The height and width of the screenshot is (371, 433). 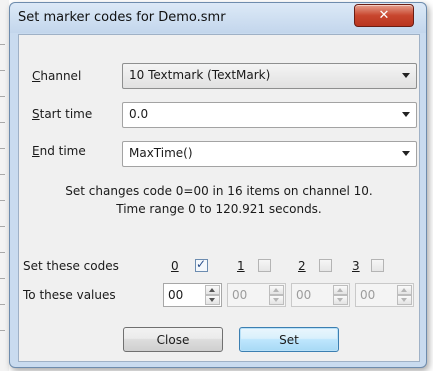 I want to click on value-2-field: 00, so click(x=304, y=295).